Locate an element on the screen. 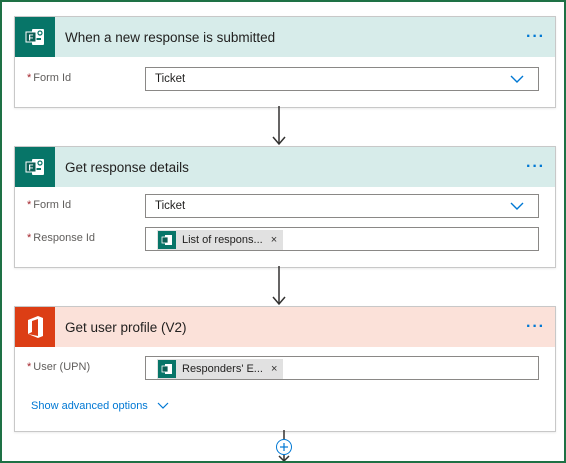  response-id-input: List of respons... × is located at coordinates (342, 239).